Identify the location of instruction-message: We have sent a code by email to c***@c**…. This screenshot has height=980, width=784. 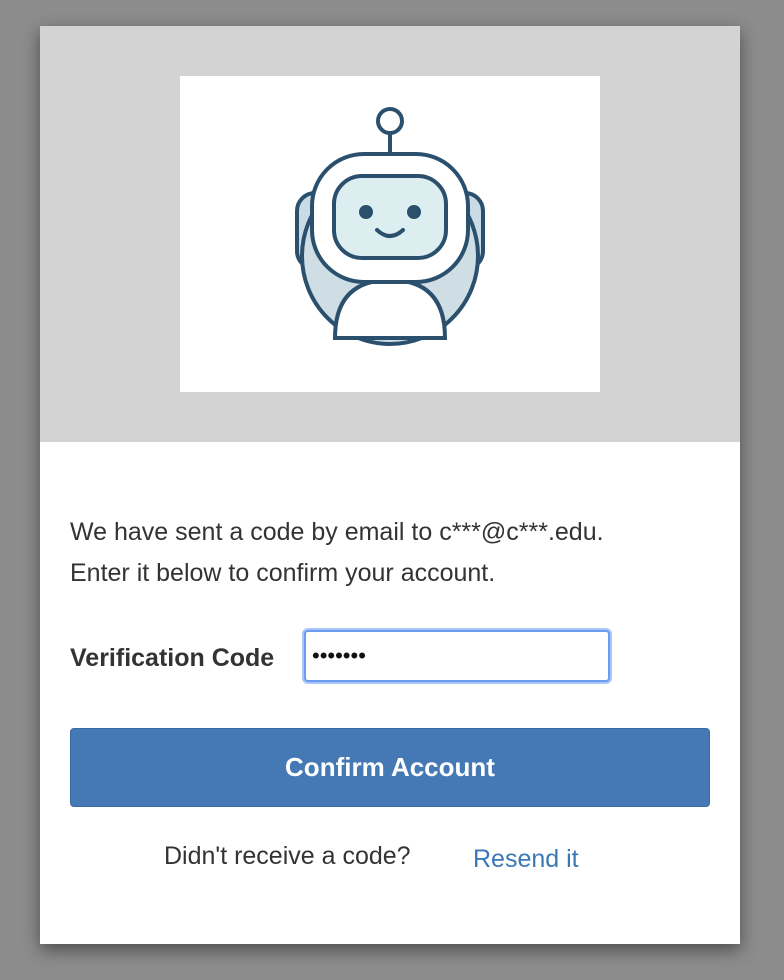
(390, 553).